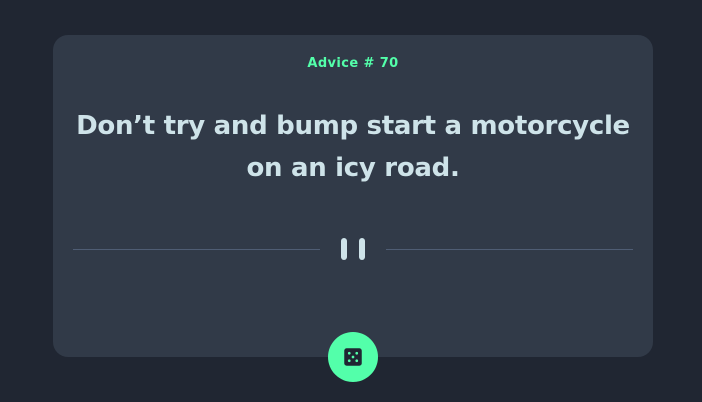  I want to click on divider-line-right, so click(509, 249).